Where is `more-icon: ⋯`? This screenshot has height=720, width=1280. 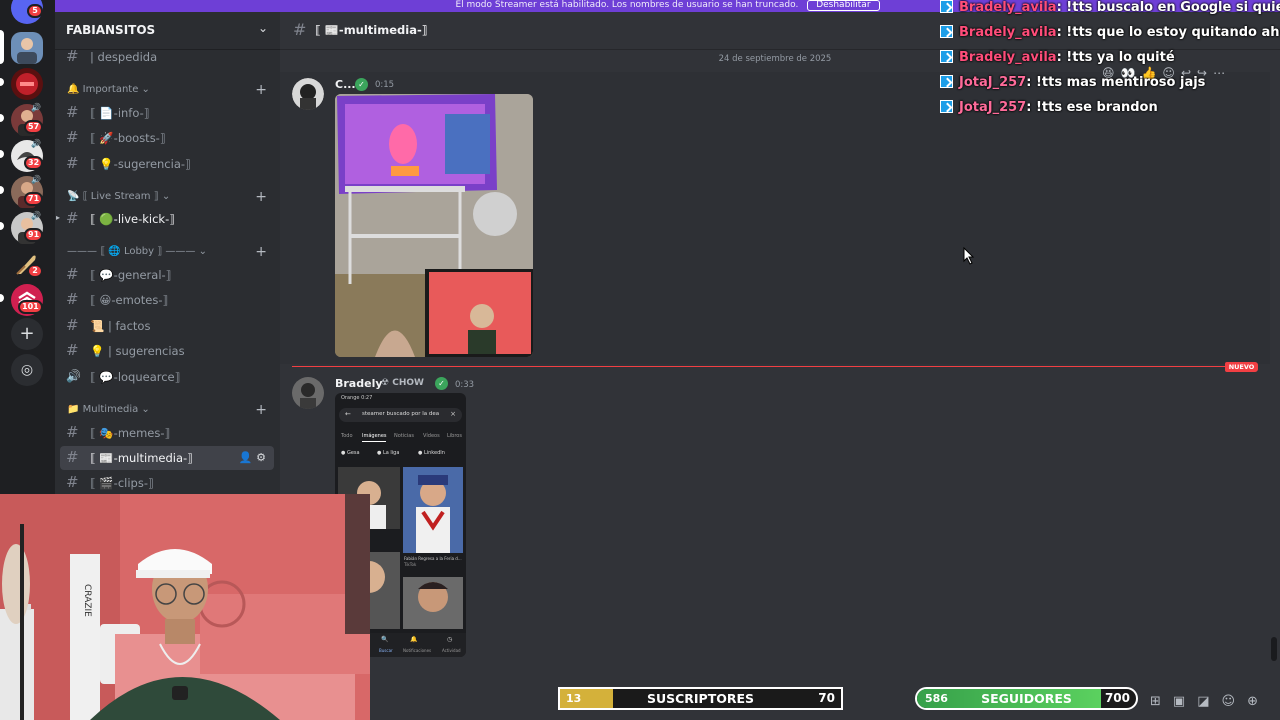
more-icon: ⋯ is located at coordinates (1222, 73).